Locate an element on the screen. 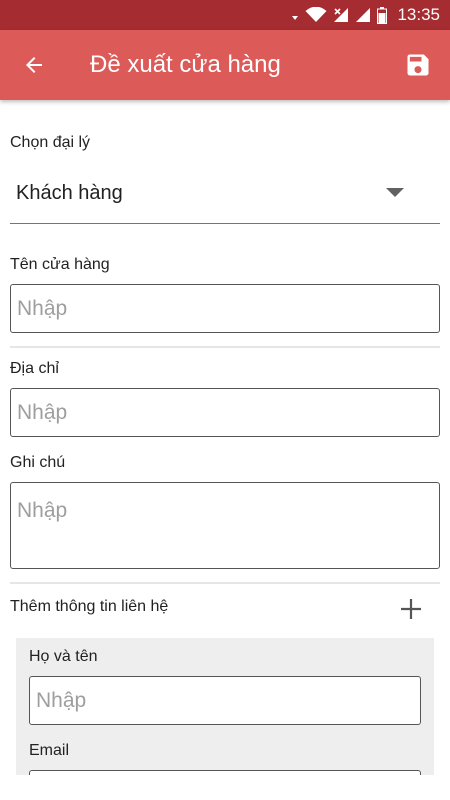 The width and height of the screenshot is (450, 800). note-textarea is located at coordinates (225, 525).